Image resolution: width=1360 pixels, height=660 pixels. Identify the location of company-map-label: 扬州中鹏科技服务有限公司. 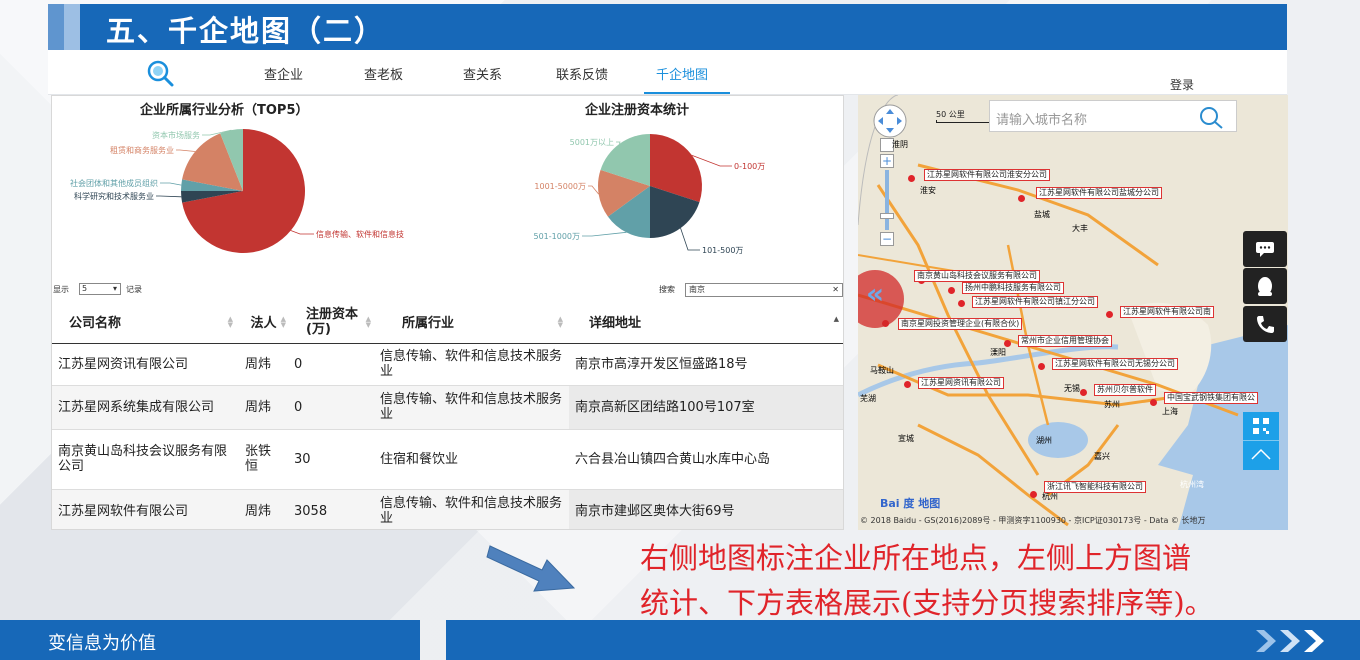
(1013, 288).